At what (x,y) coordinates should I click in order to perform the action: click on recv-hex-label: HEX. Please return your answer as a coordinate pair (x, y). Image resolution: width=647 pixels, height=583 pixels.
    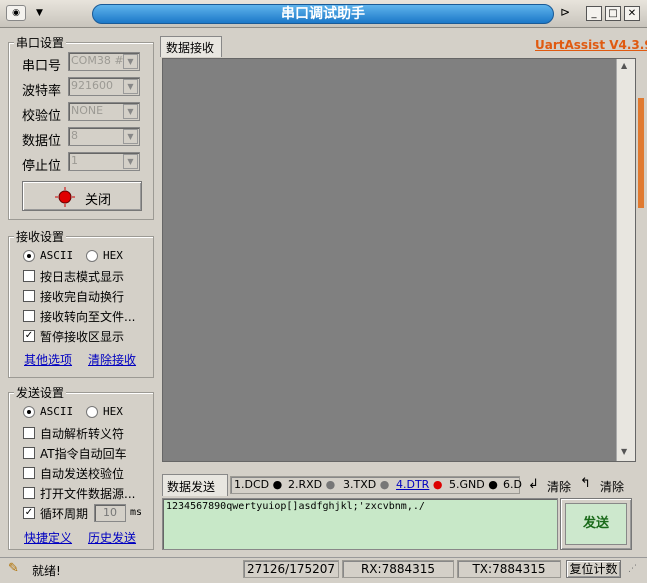
    Looking at the image, I should click on (113, 255).